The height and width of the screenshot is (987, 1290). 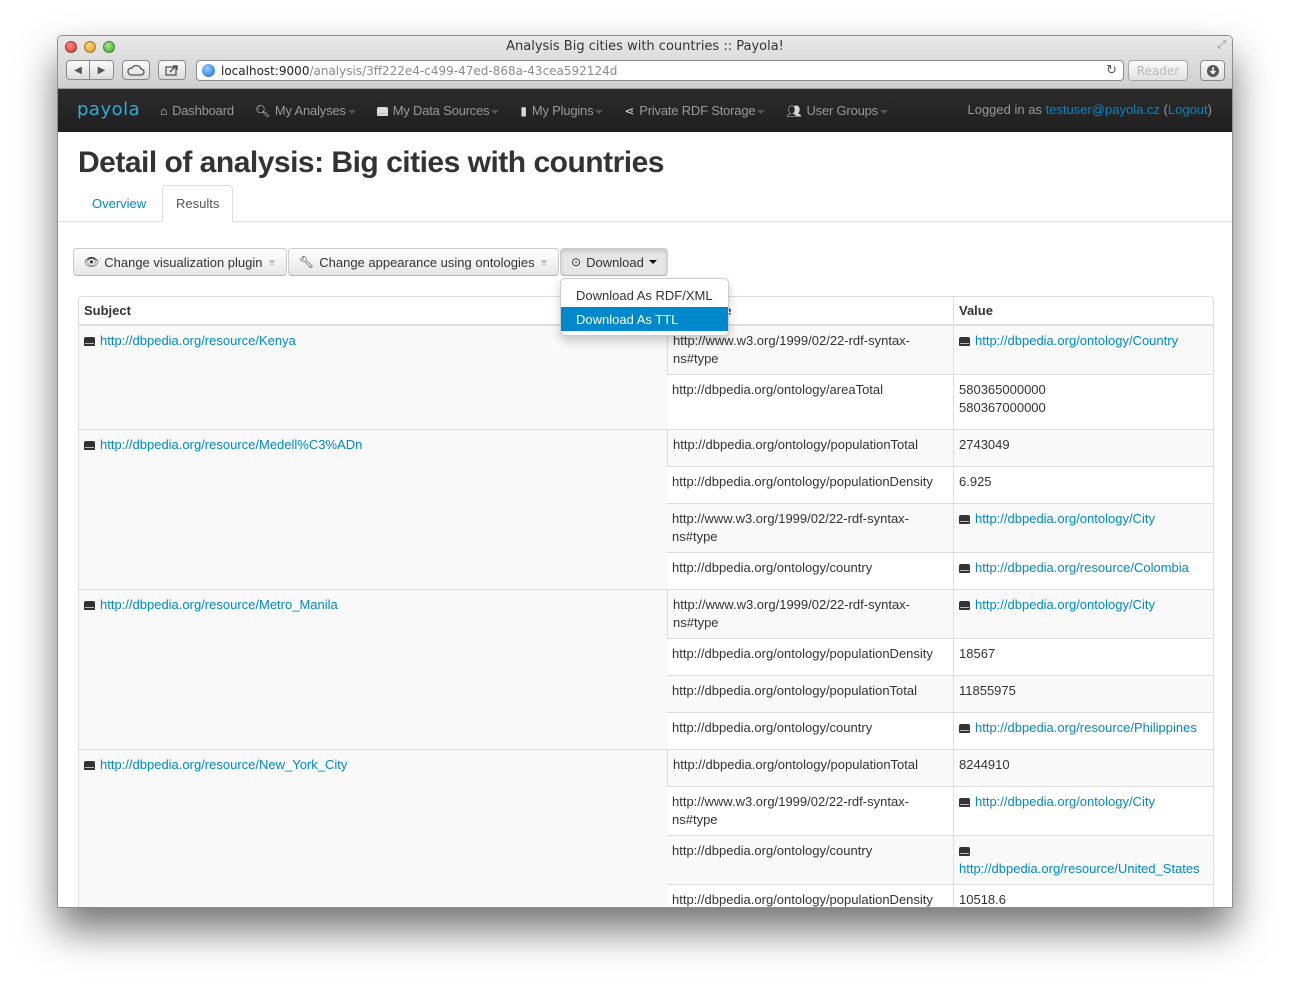 What do you see at coordinates (984, 444) in the screenshot?
I see `value-text: 2743049` at bounding box center [984, 444].